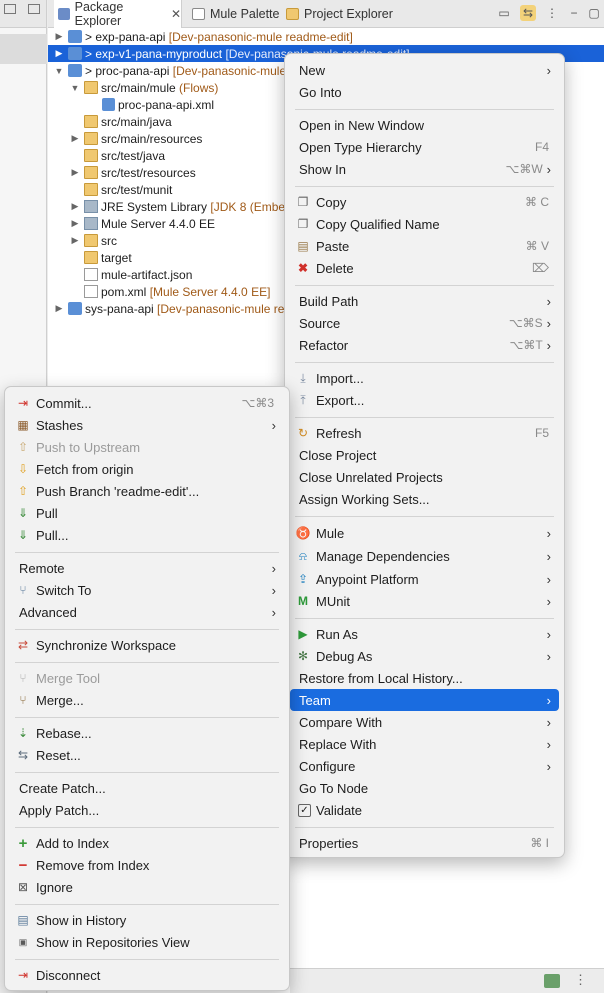 The image size is (604, 993). Describe the element at coordinates (147, 403) in the screenshot. I see `team-item-commit: ⇥ Commit... ⌥⌘3` at that location.